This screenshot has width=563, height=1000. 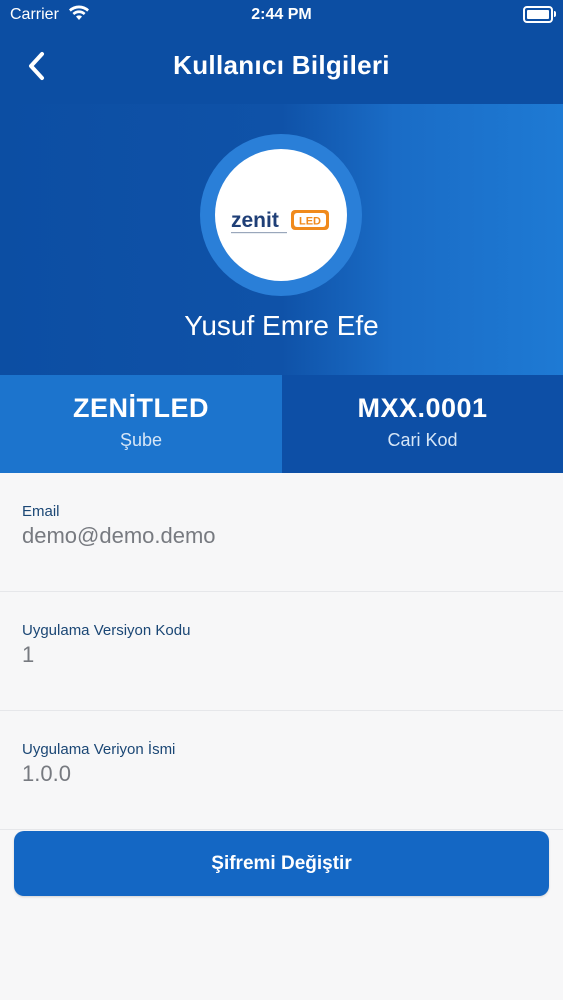 What do you see at coordinates (141, 408) in the screenshot?
I see `branch-value: ZENİTLED` at bounding box center [141, 408].